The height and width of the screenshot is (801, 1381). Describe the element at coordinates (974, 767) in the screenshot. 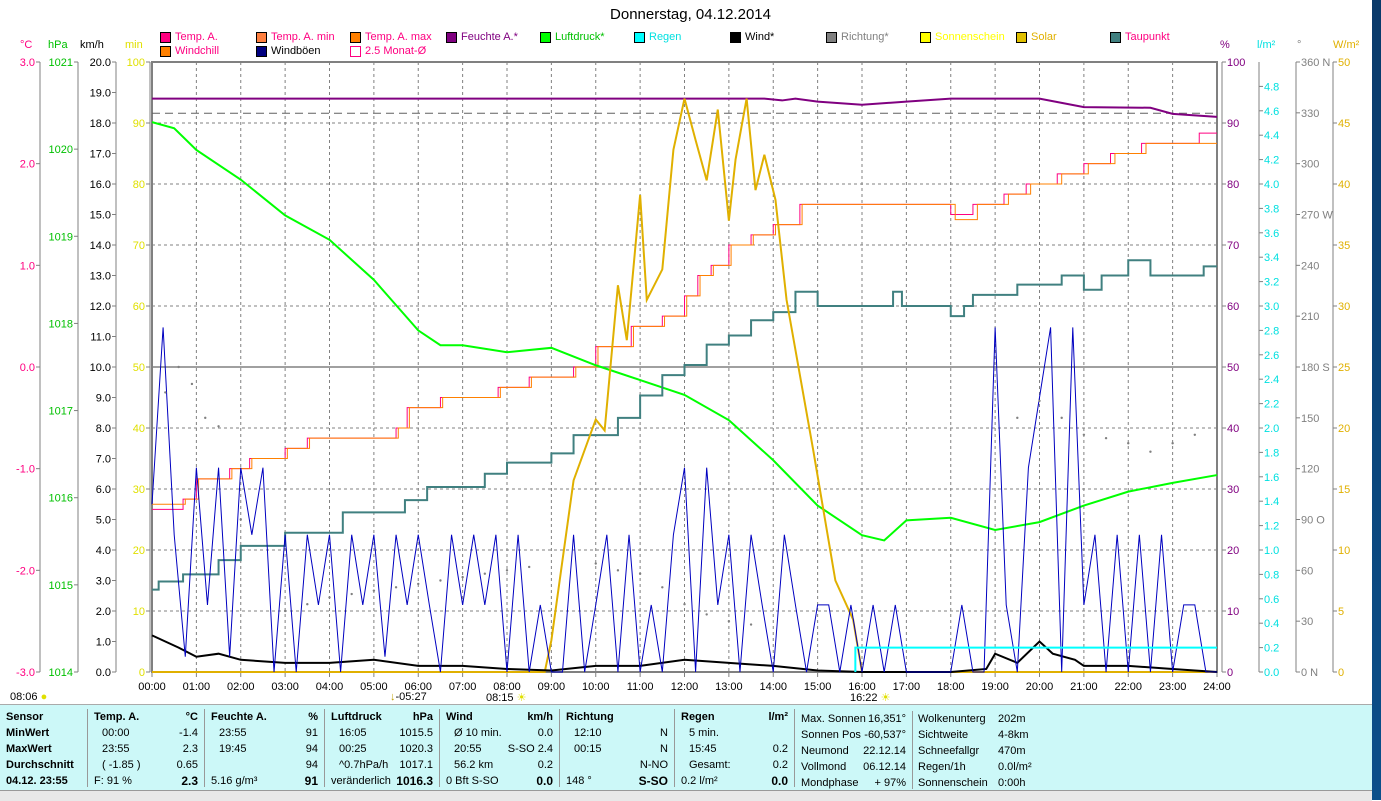

I see `info-row: Regen/1h 0.0l/m²` at that location.